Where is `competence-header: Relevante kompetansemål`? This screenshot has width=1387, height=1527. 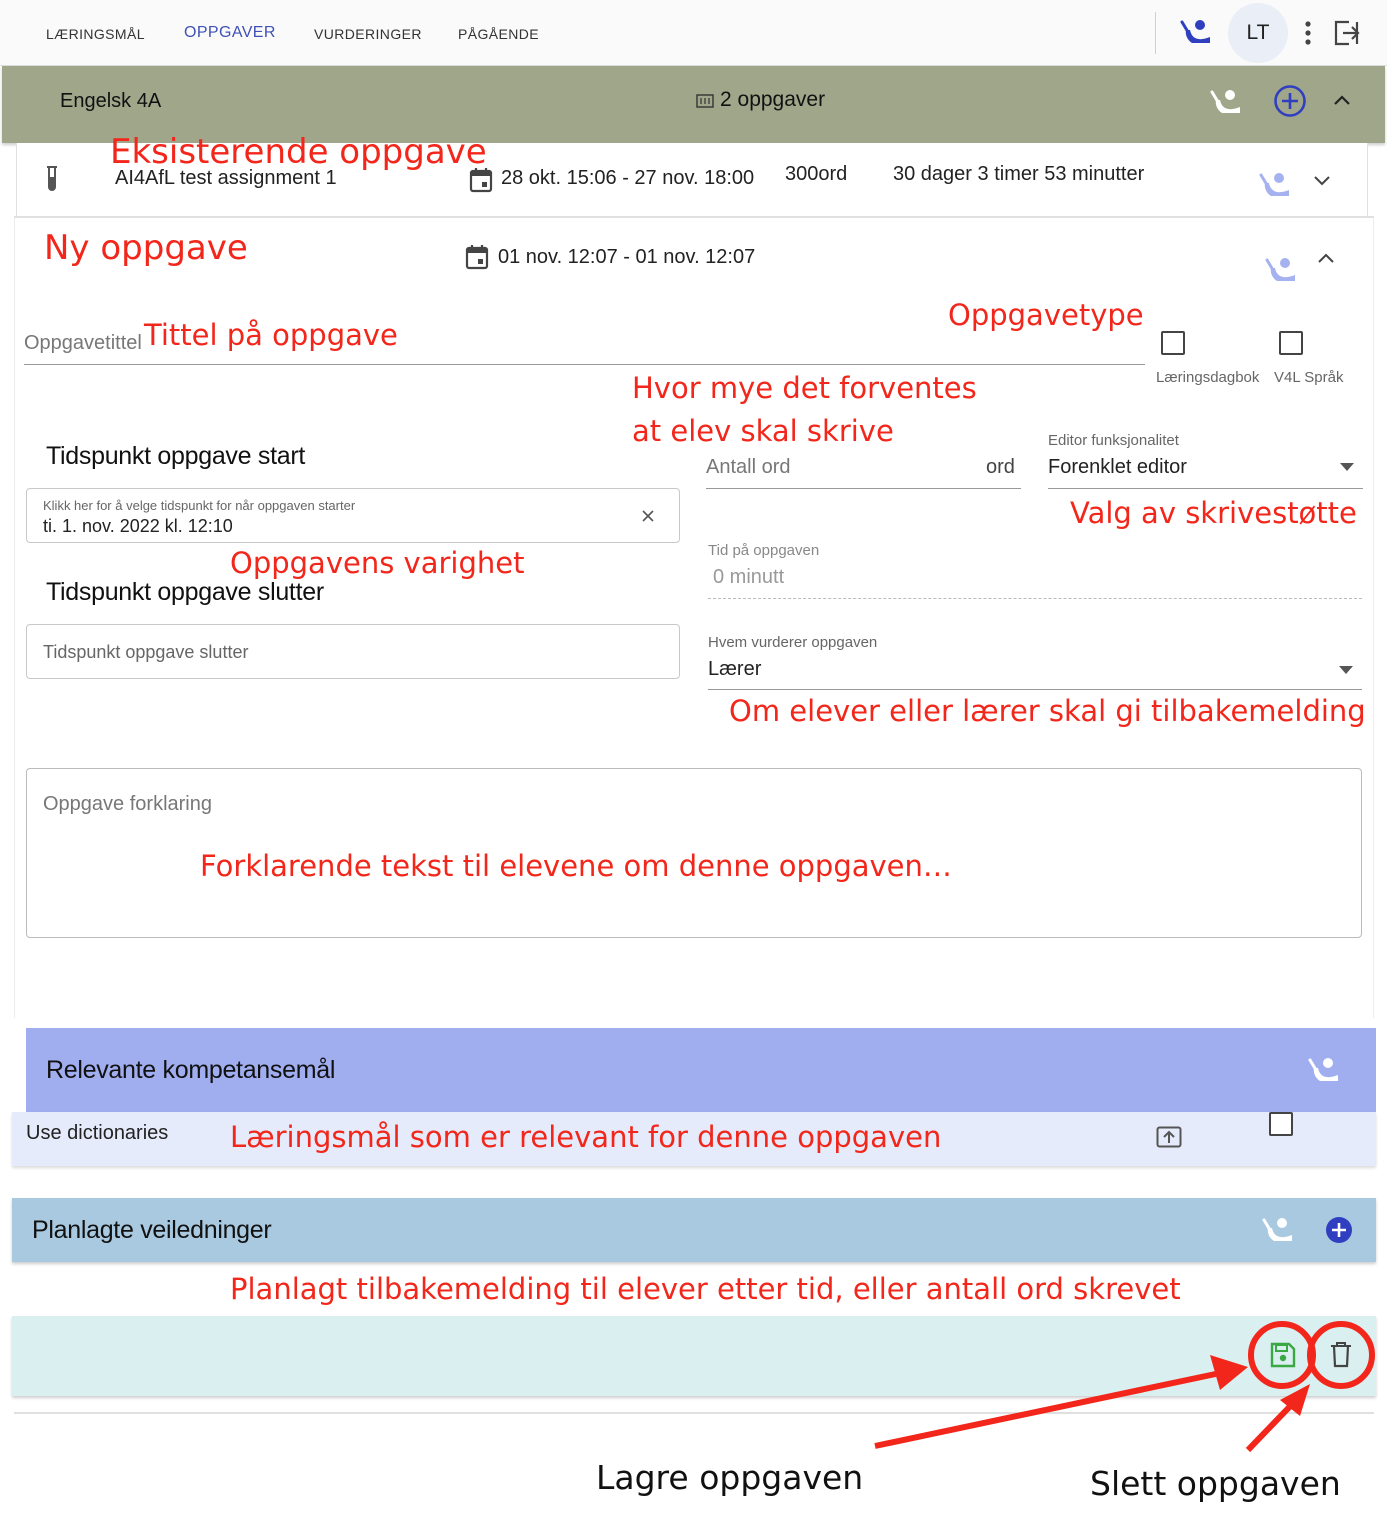 competence-header: Relevante kompetansemål is located at coordinates (701, 1070).